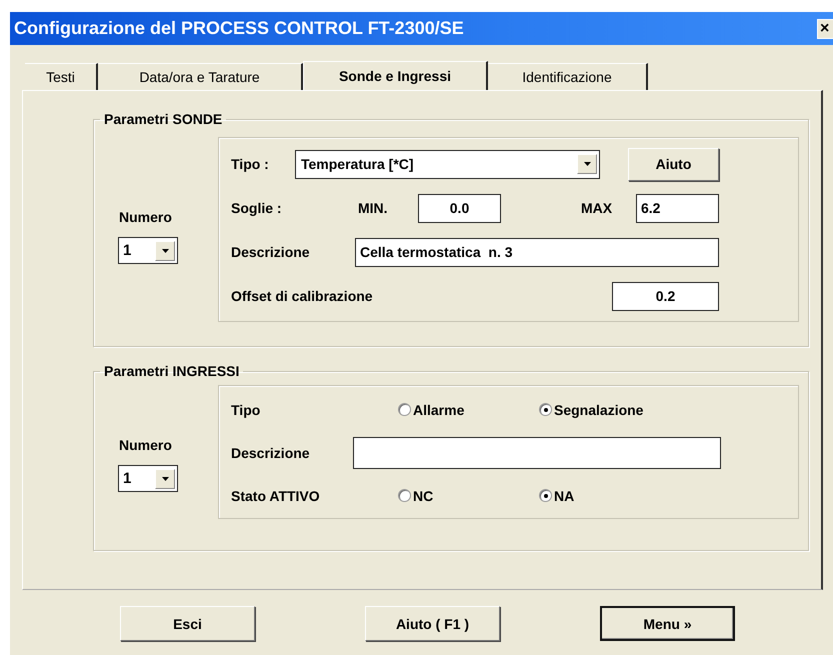 The image size is (833, 655). I want to click on window-title: Configurazione del PROCESS CONTROL FT-2300/SE, so click(238, 28).